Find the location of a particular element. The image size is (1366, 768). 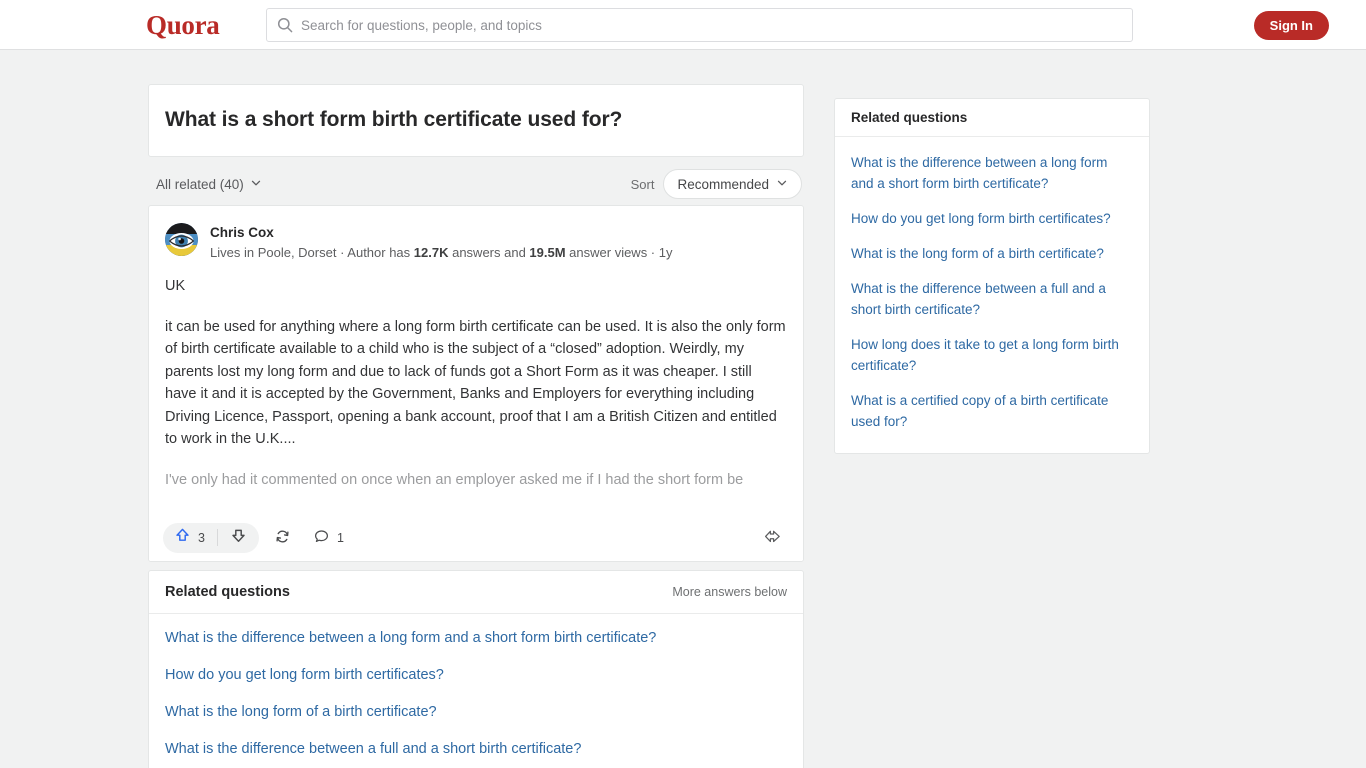

repost-button is located at coordinates (282, 538).